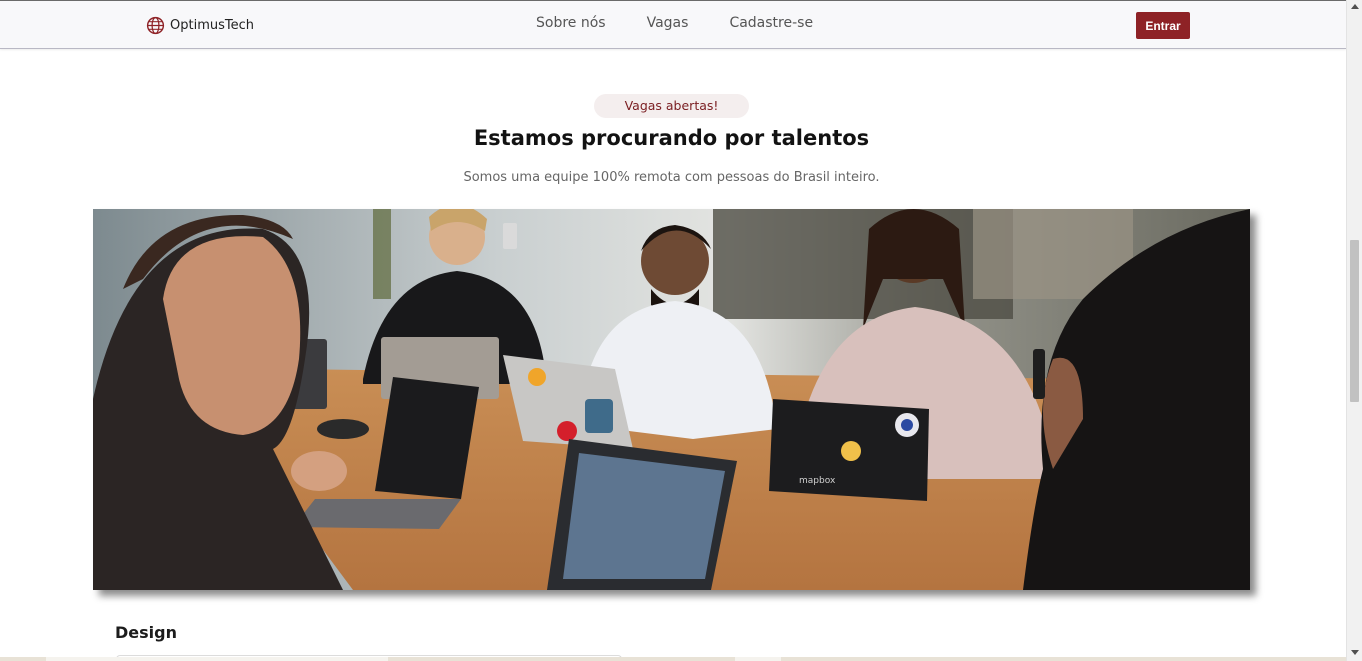  Describe the element at coordinates (212, 25) in the screenshot. I see `brand-name: OptimusTech` at that location.